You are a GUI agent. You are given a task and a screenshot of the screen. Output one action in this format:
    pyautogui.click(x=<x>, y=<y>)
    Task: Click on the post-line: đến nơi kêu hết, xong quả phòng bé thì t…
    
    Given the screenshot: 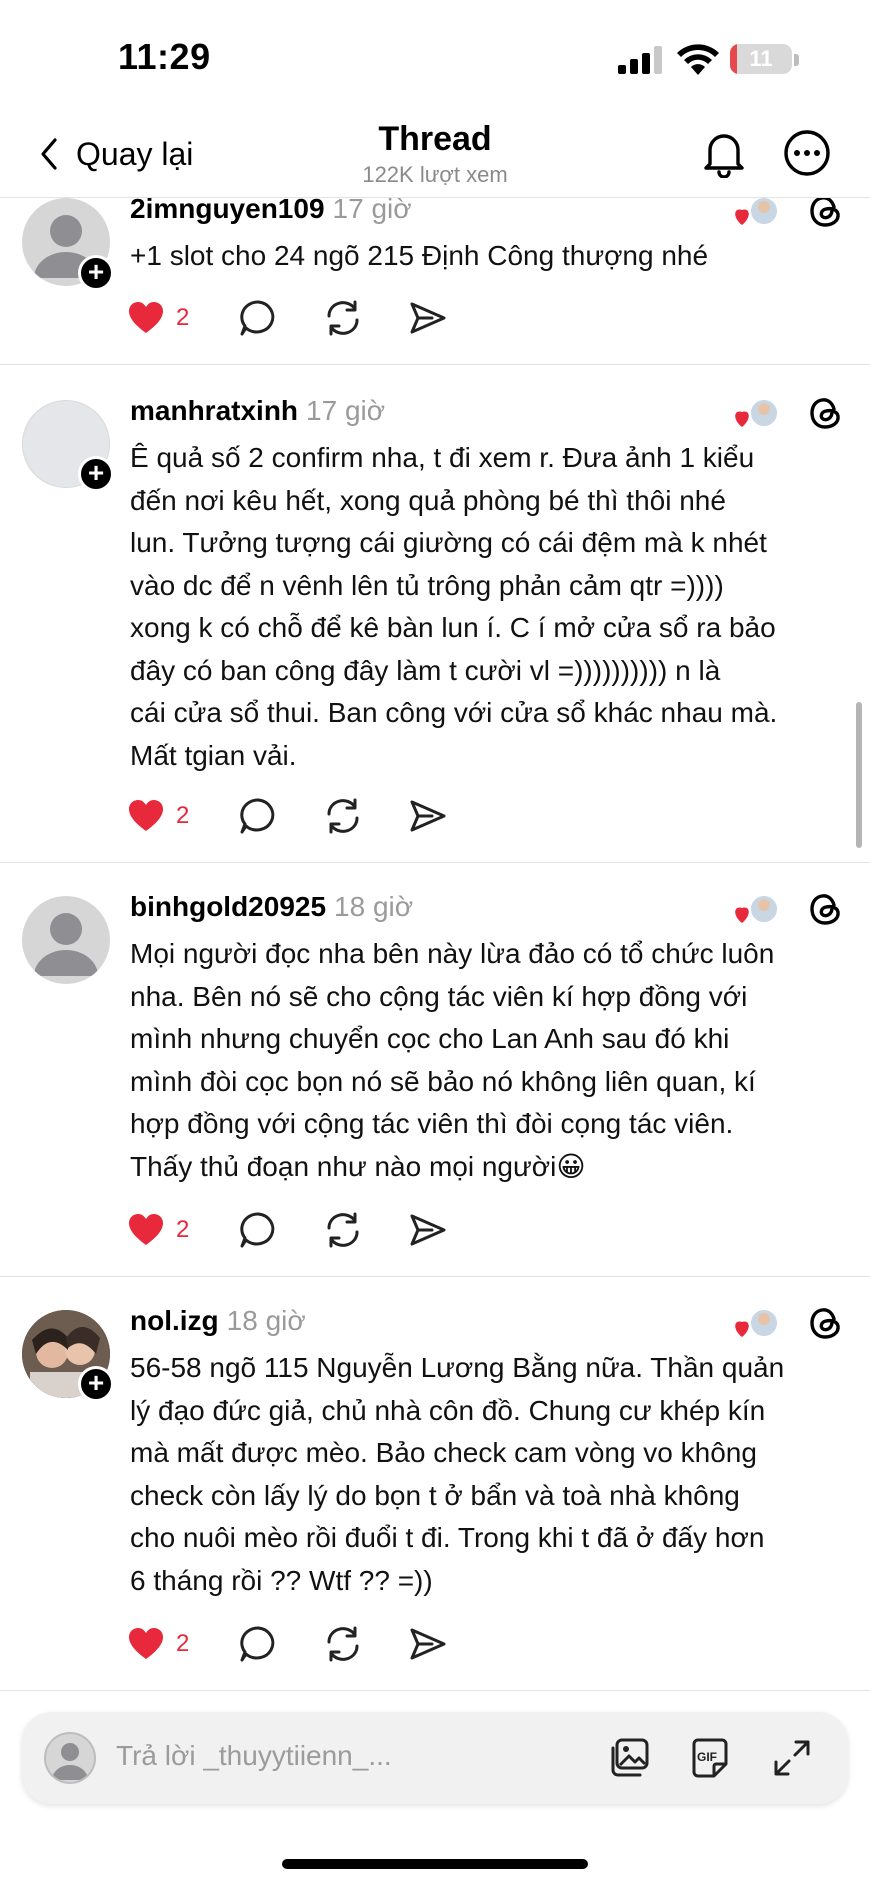 What is the action you would take?
    pyautogui.click(x=428, y=500)
    